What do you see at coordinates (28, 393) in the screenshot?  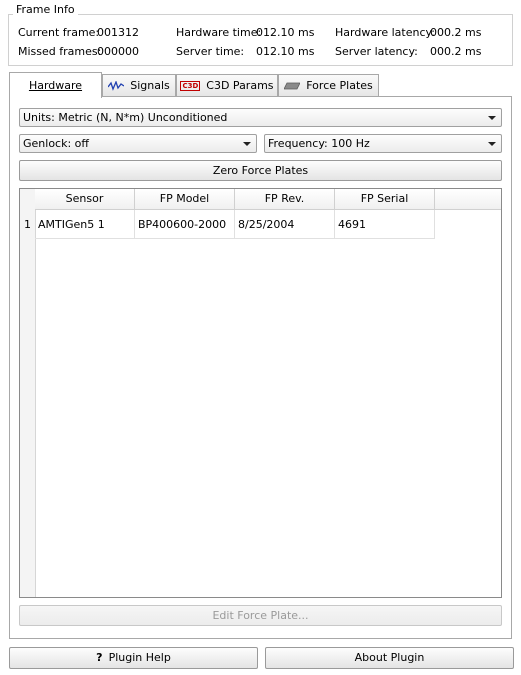 I see `row-header-column` at bounding box center [28, 393].